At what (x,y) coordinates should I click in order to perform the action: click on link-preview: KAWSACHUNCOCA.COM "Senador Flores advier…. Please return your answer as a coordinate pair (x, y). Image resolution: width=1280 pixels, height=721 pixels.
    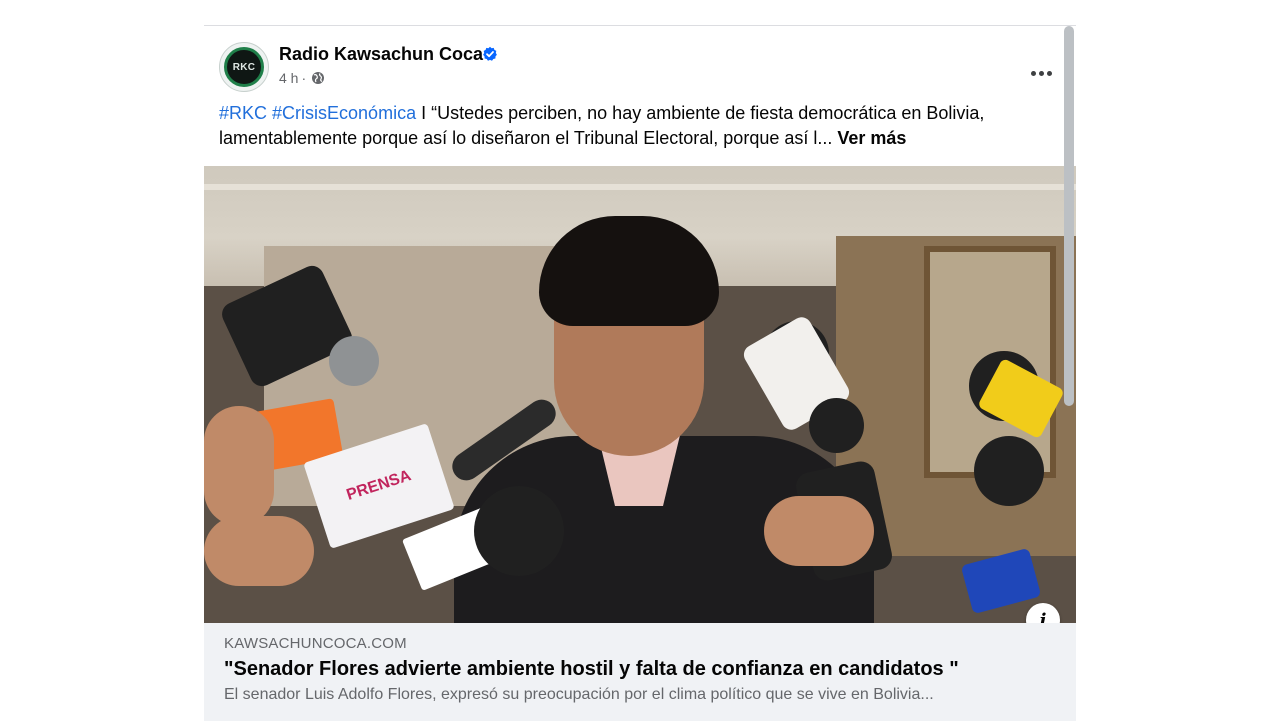
    Looking at the image, I should click on (640, 672).